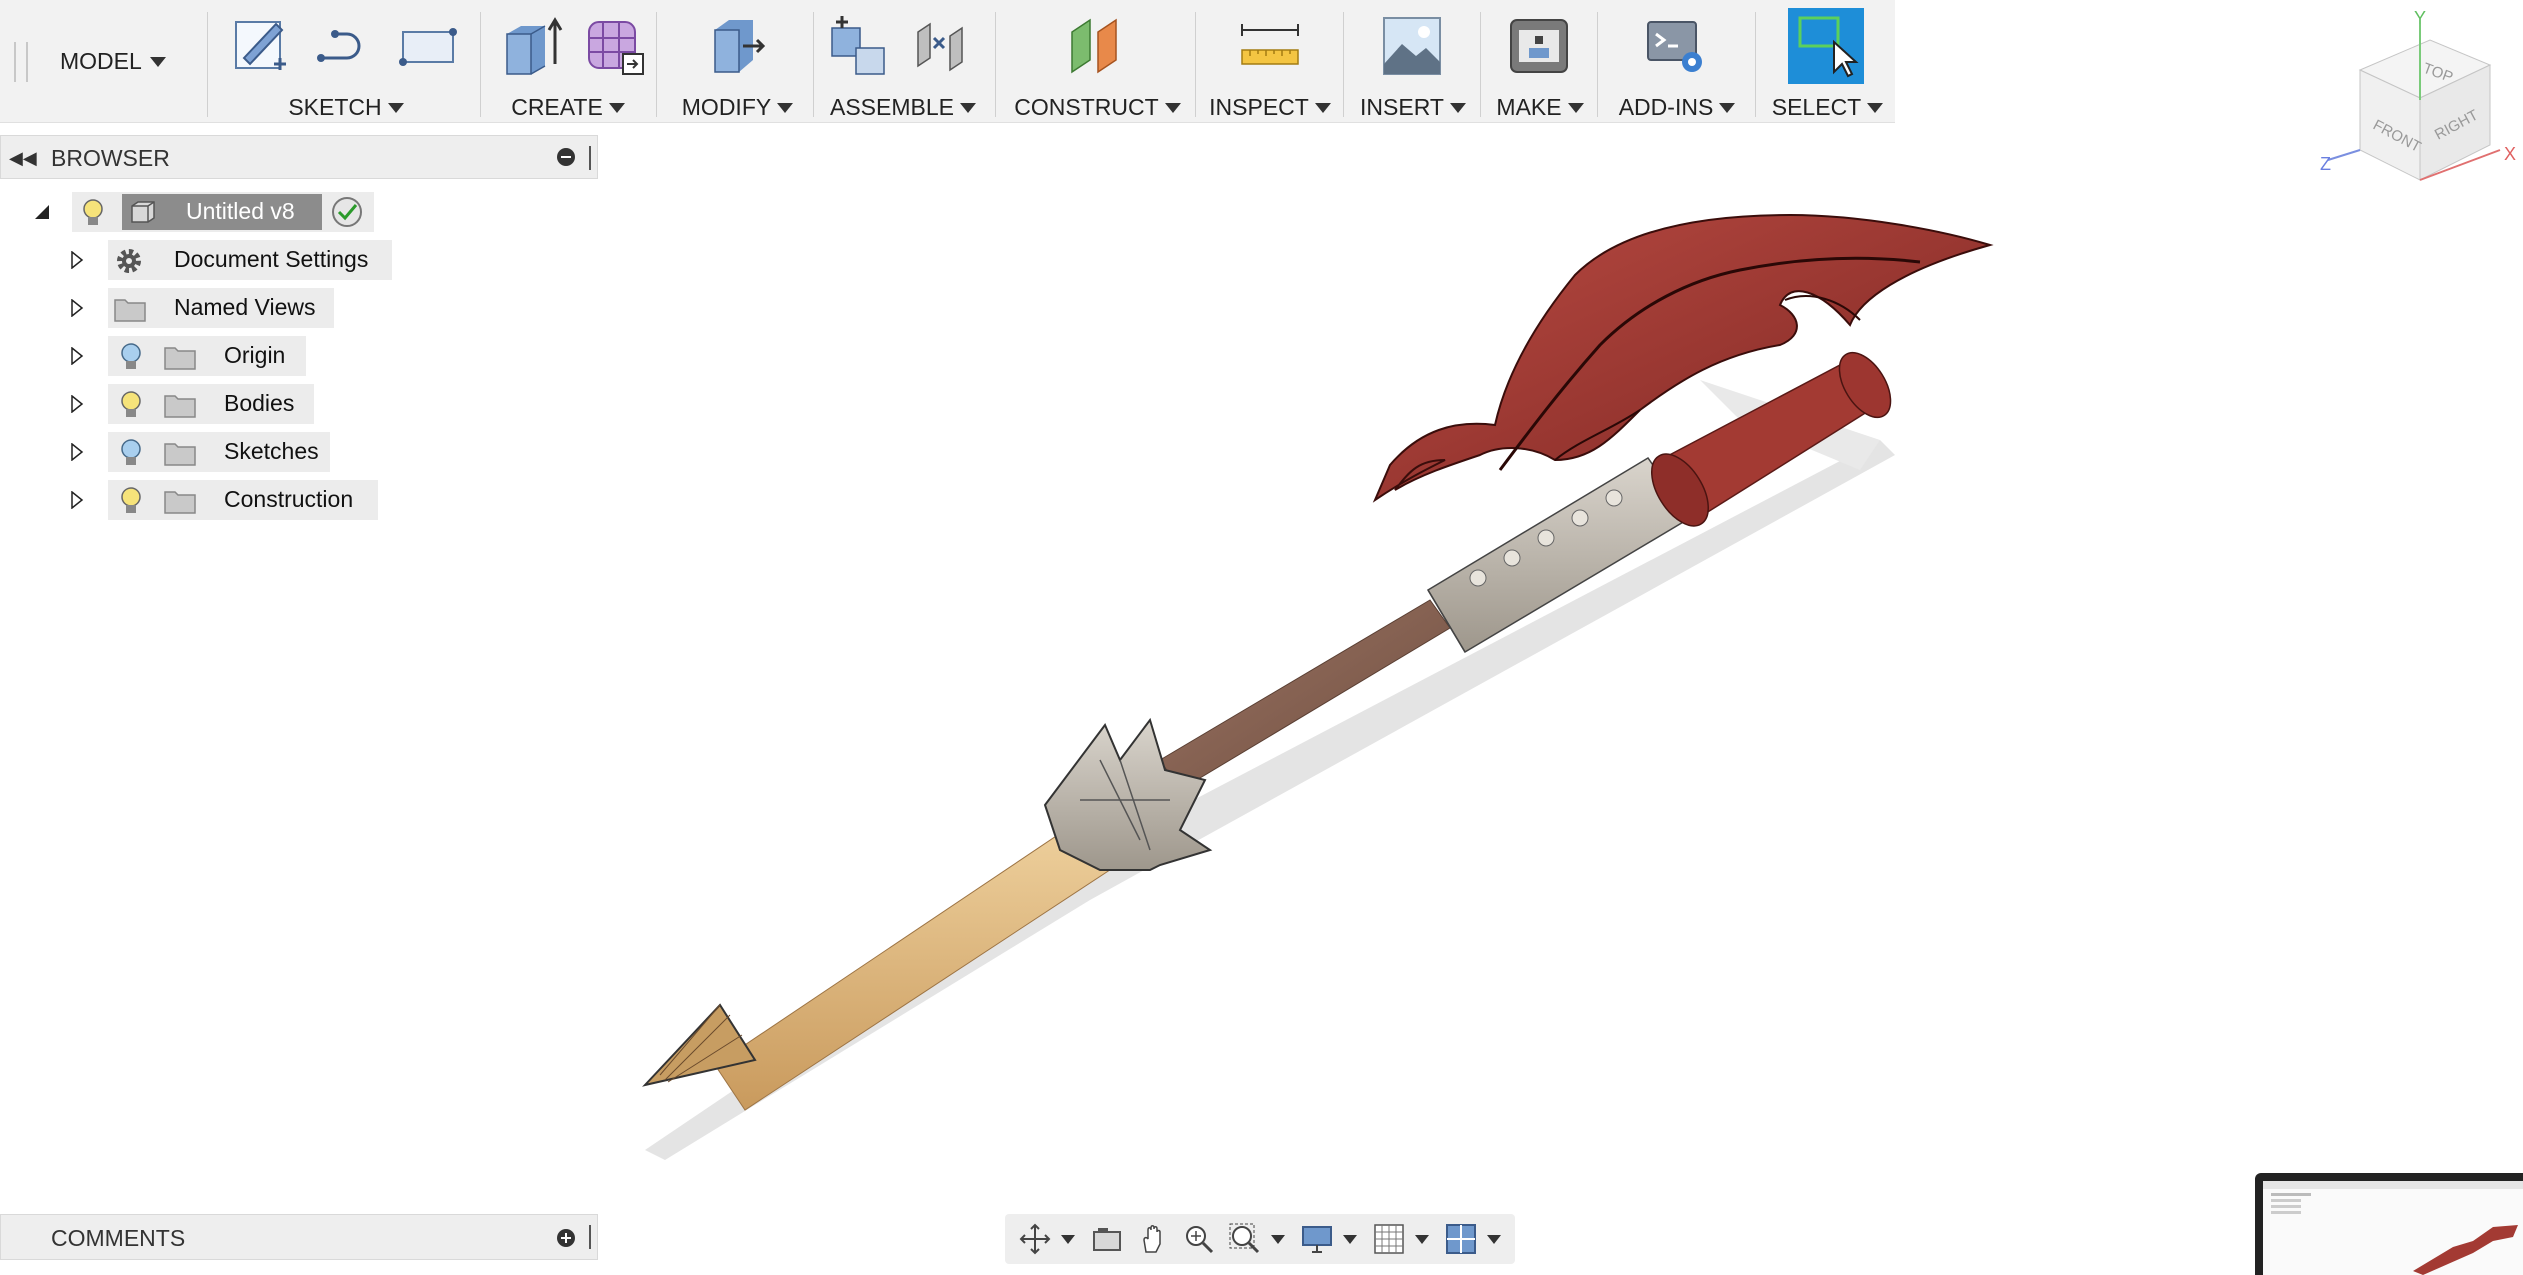 This screenshot has height=1275, width=2523. Describe the element at coordinates (1461, 1239) in the screenshot. I see `viewports-icon` at that location.